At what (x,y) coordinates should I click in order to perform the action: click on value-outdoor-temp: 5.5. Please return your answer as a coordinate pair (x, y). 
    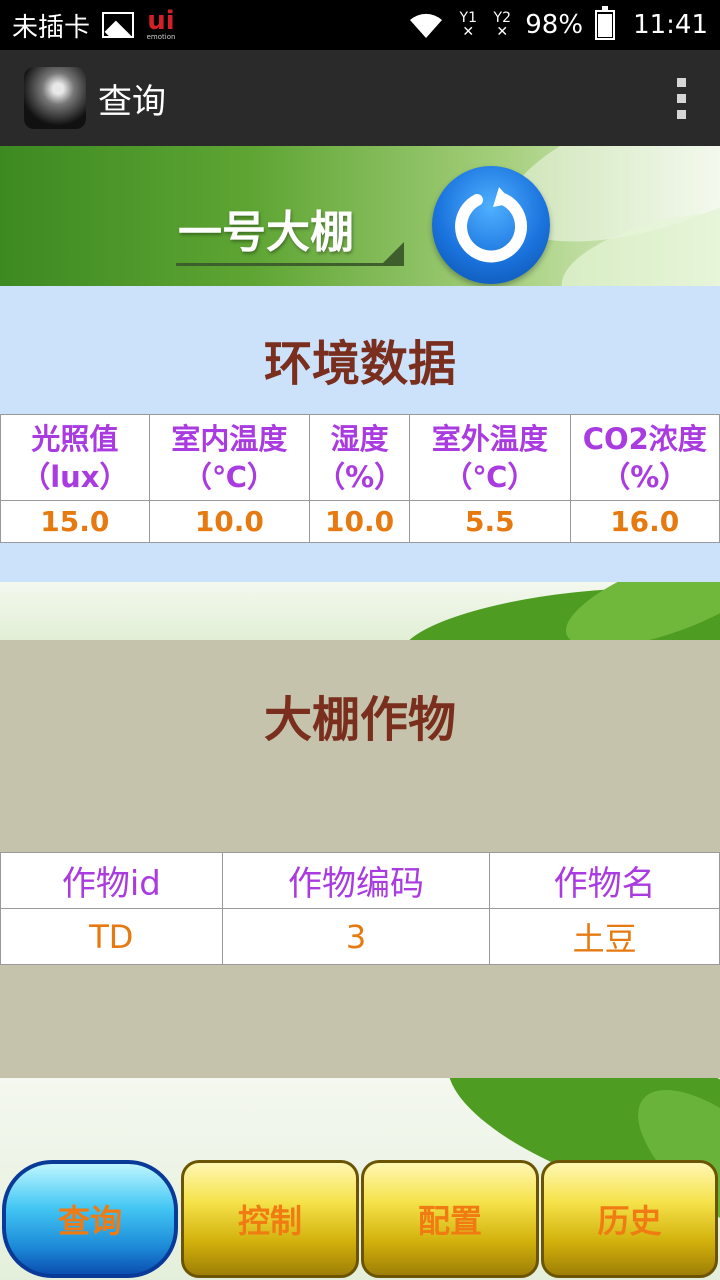
    Looking at the image, I should click on (490, 521).